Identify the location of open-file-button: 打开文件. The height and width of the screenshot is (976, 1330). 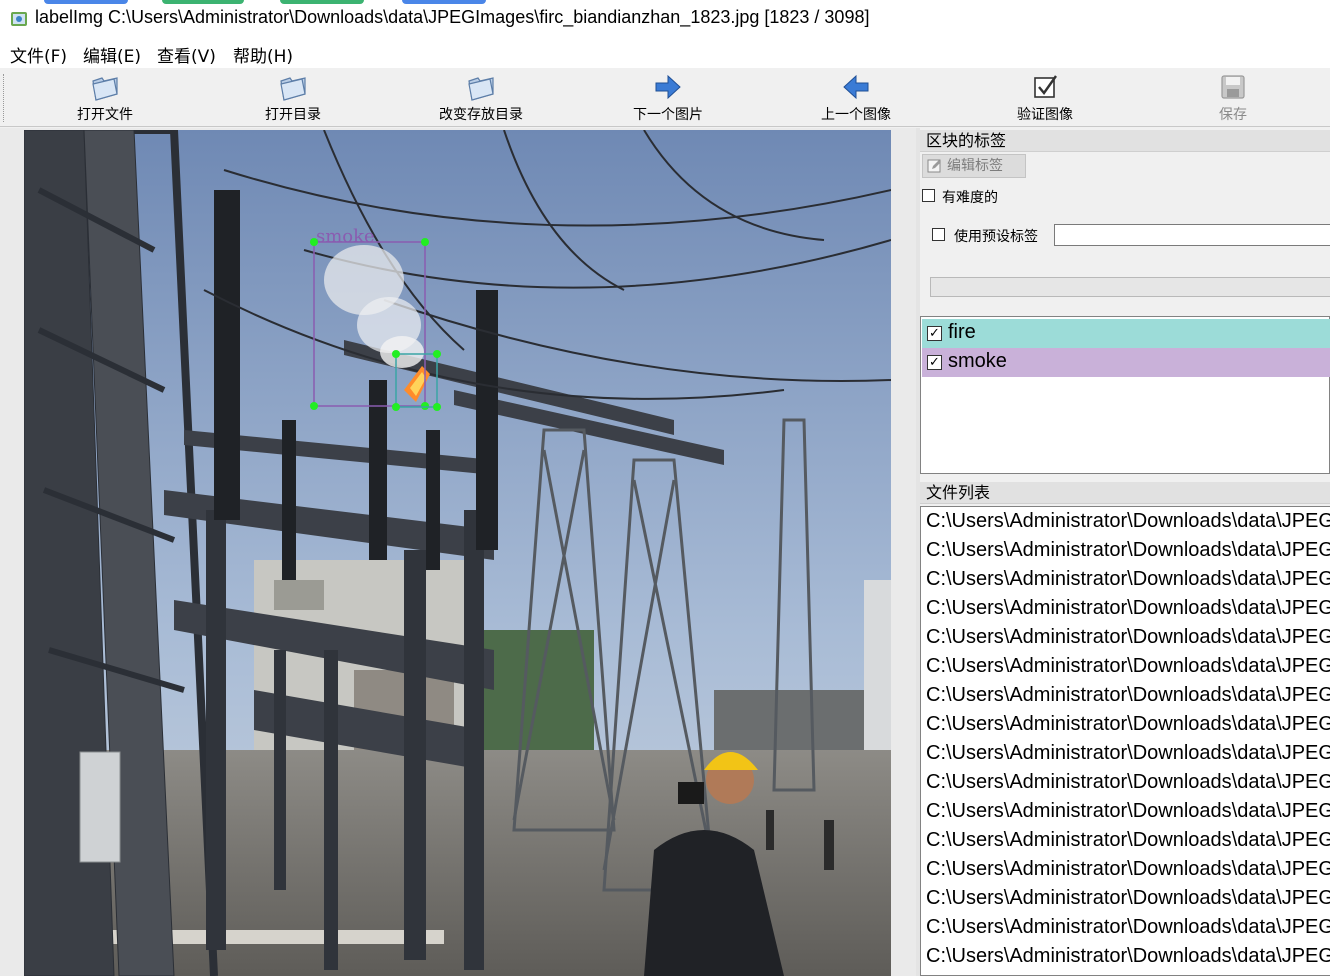
(105, 97).